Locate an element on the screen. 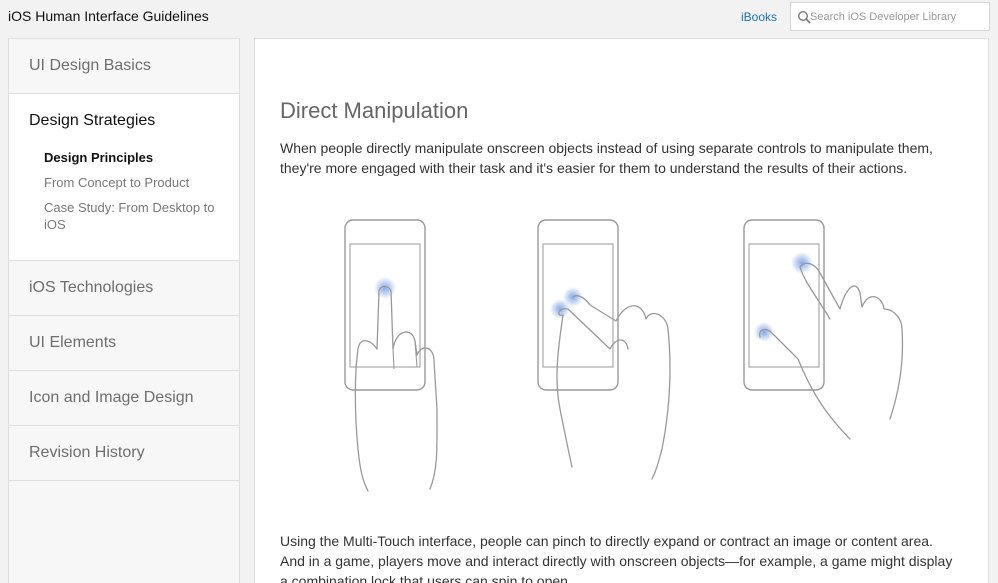  sidebar-subitem-case-study: Case Study: From Desktop to iOS is located at coordinates (131, 216).